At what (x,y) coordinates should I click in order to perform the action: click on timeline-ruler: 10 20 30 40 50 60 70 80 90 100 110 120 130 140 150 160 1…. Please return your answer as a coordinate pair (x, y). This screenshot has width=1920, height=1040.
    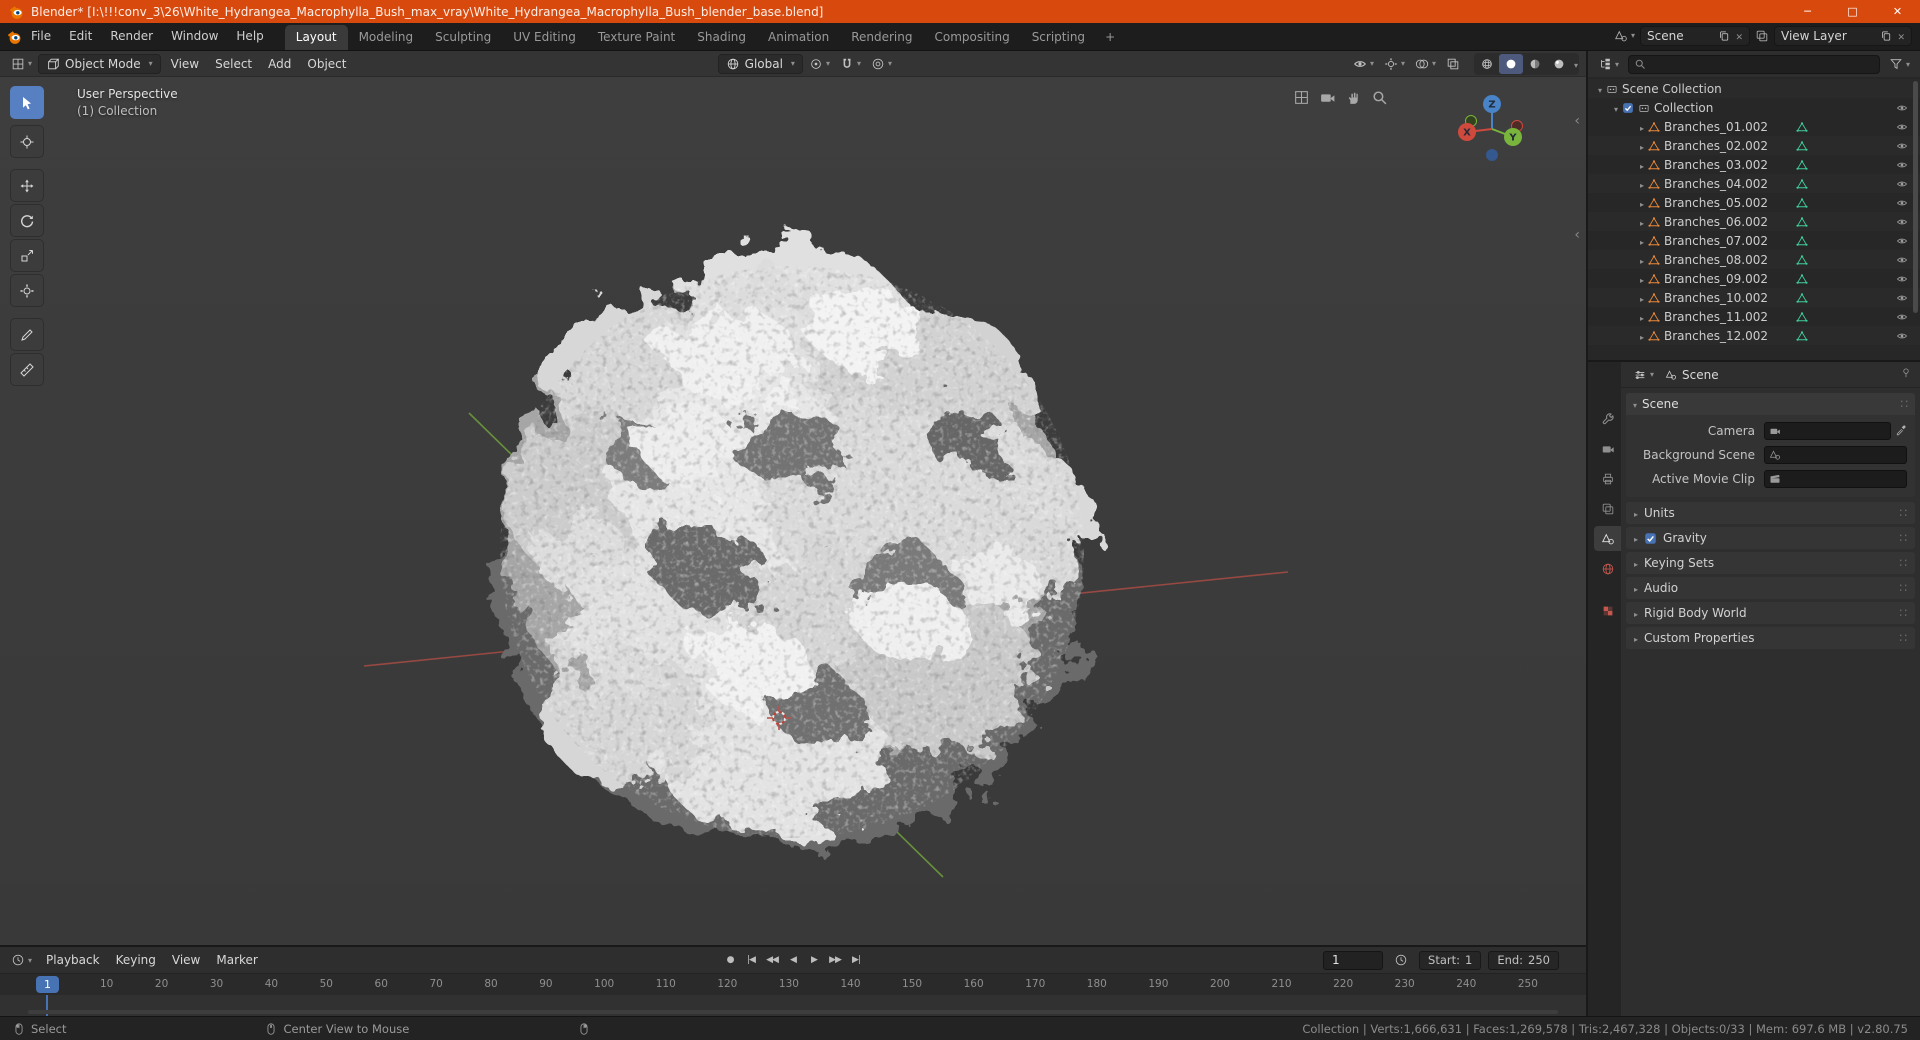
    Looking at the image, I should click on (793, 984).